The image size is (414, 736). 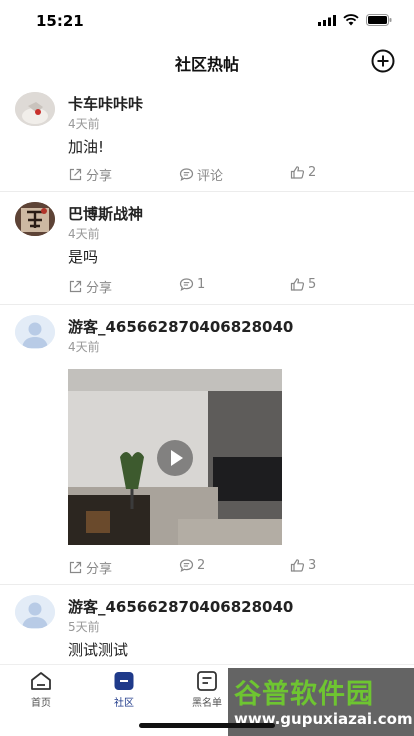 What do you see at coordinates (351, 20) in the screenshot?
I see `wifi-icon` at bounding box center [351, 20].